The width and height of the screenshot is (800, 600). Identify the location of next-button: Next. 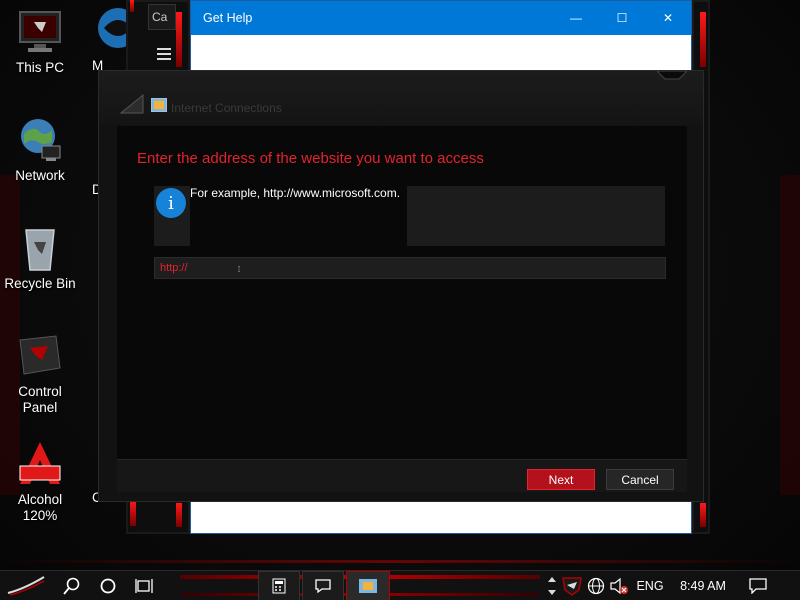
(561, 479).